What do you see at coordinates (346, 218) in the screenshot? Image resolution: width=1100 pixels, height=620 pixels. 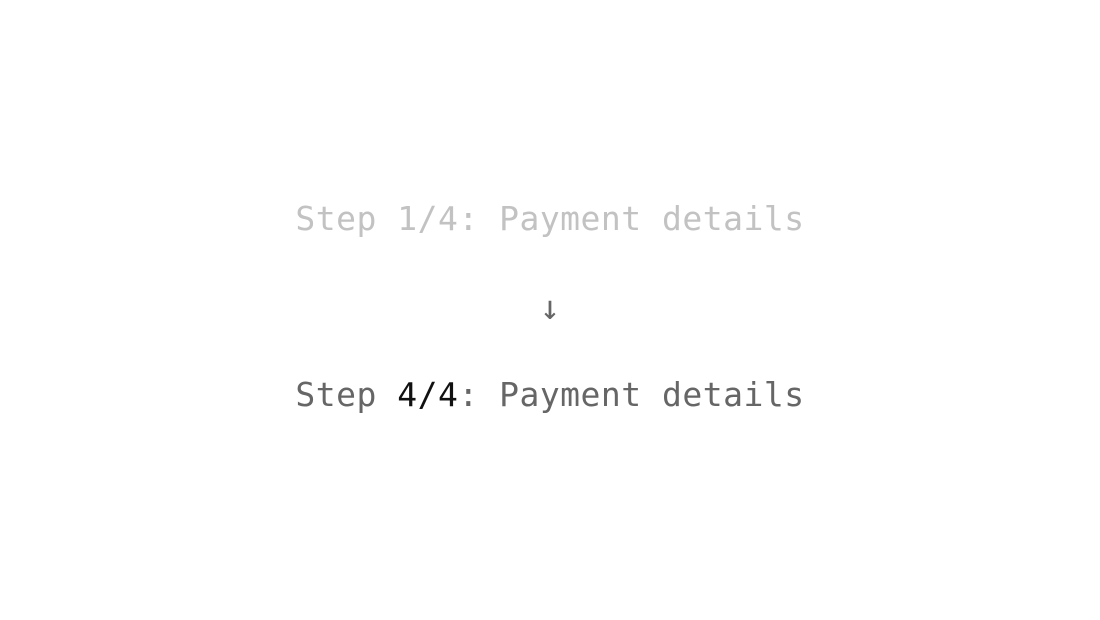 I see `step-prefix-before: Step` at bounding box center [346, 218].